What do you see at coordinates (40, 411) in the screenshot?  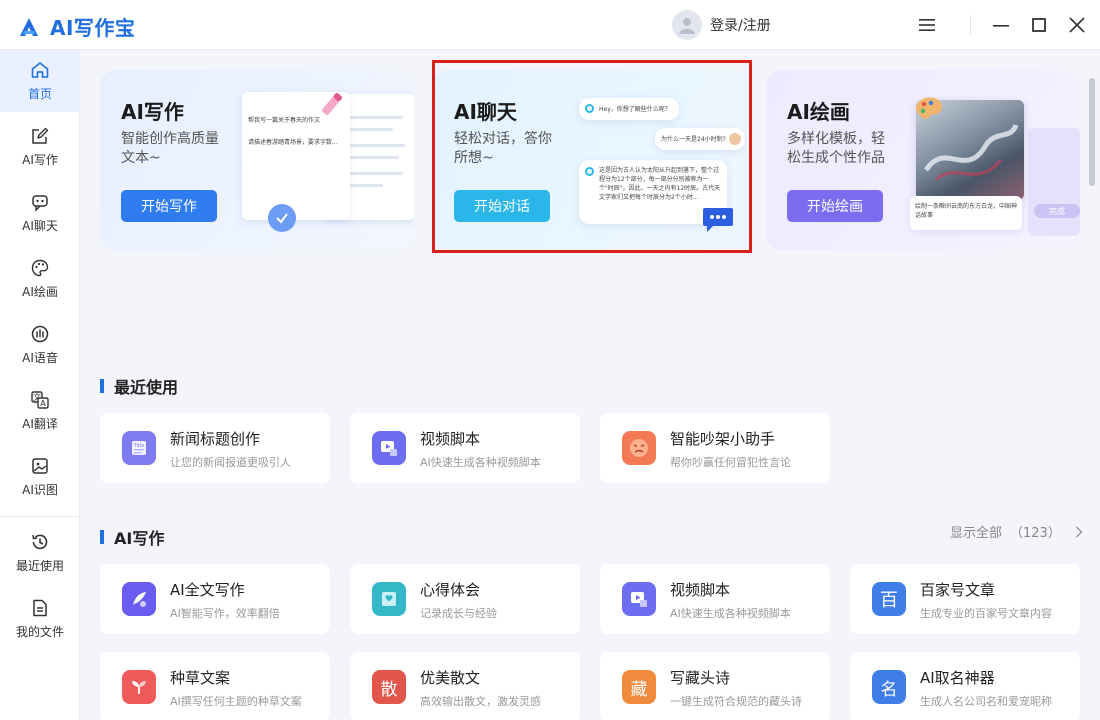 I see `sidebar-item-ai-translate: 文 A AI翻译` at bounding box center [40, 411].